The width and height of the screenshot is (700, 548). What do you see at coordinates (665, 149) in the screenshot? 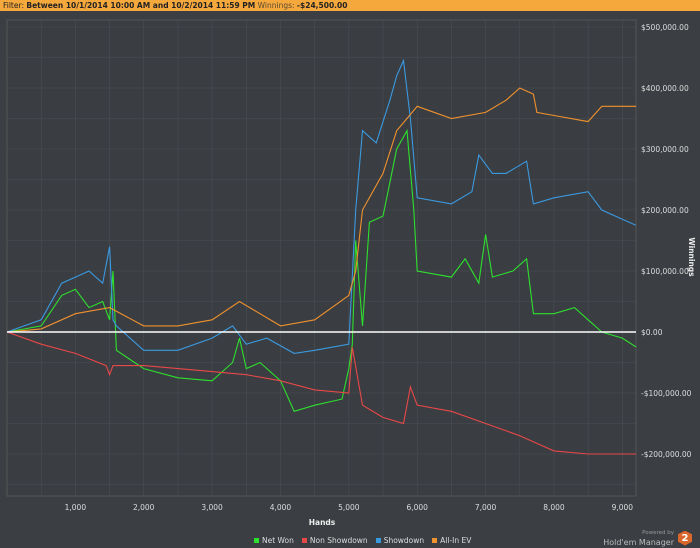
I see `y-tick-label: $300,000.00` at bounding box center [665, 149].